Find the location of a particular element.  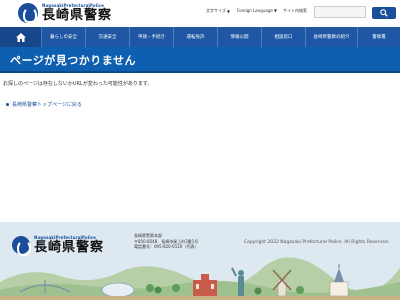

nagasaki-landmarks-illustration is located at coordinates (200, 278).